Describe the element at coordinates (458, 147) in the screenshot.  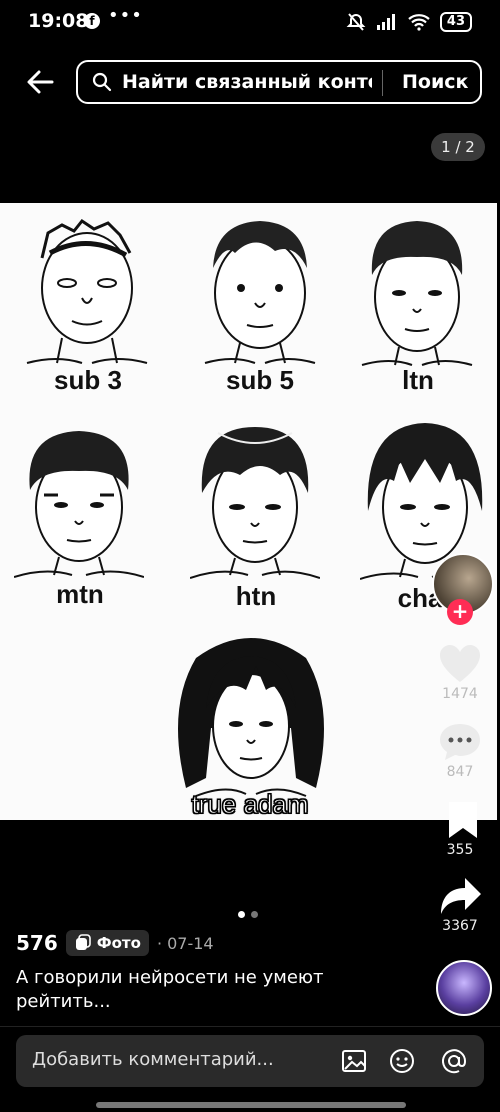
I see `page-indicator: 1 / 2` at that location.